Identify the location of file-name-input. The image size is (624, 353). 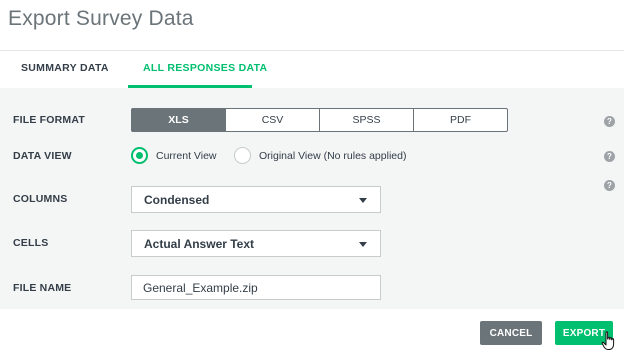
(256, 287).